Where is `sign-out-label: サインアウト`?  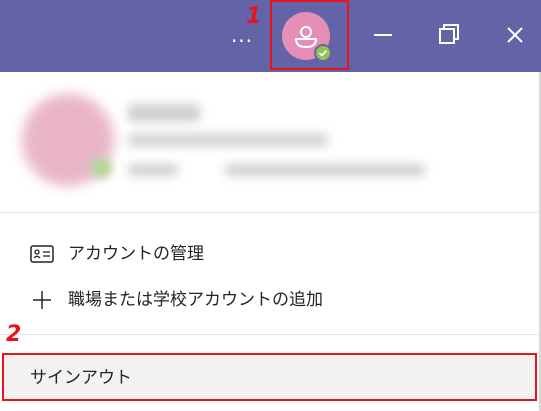
sign-out-label: サインアウト is located at coordinates (81, 378).